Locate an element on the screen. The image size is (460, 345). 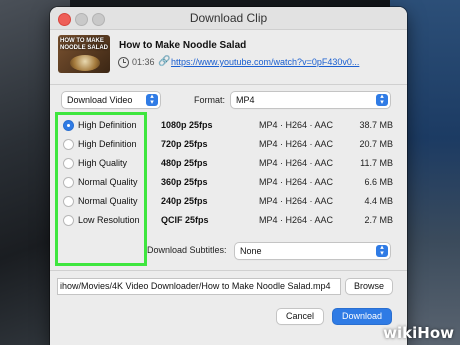
browse-button: Browse is located at coordinates (369, 286).